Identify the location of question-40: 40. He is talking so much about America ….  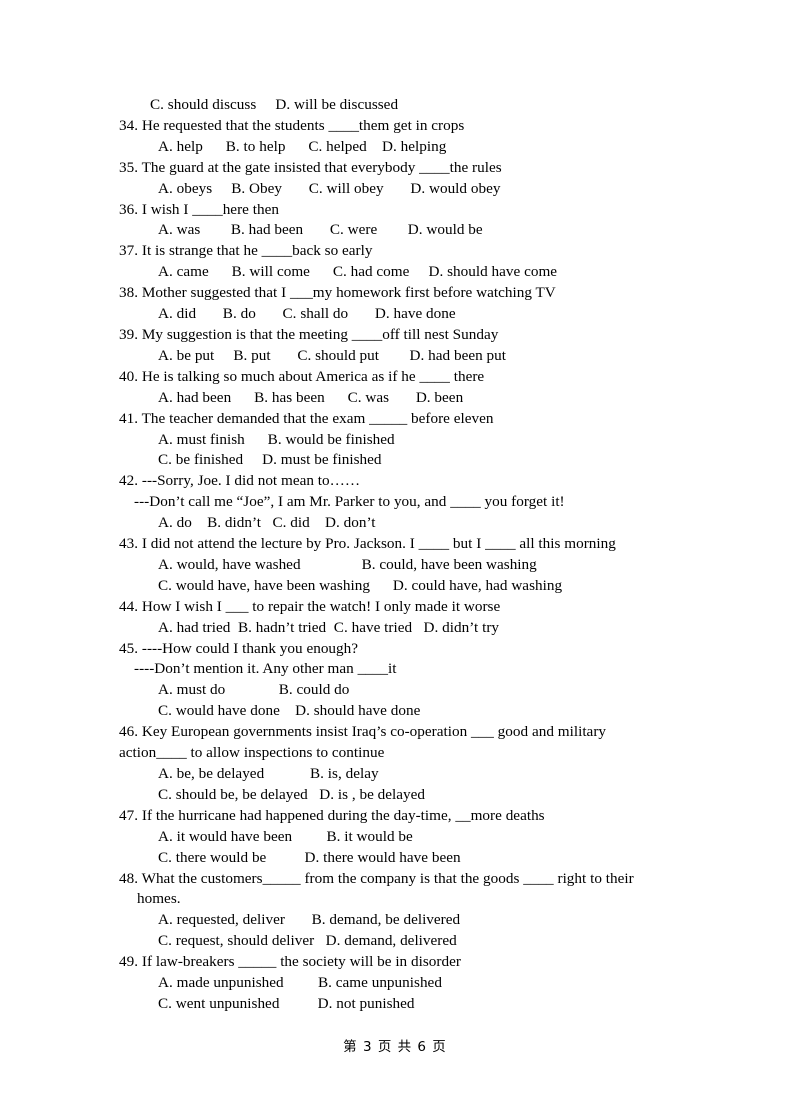
(302, 376).